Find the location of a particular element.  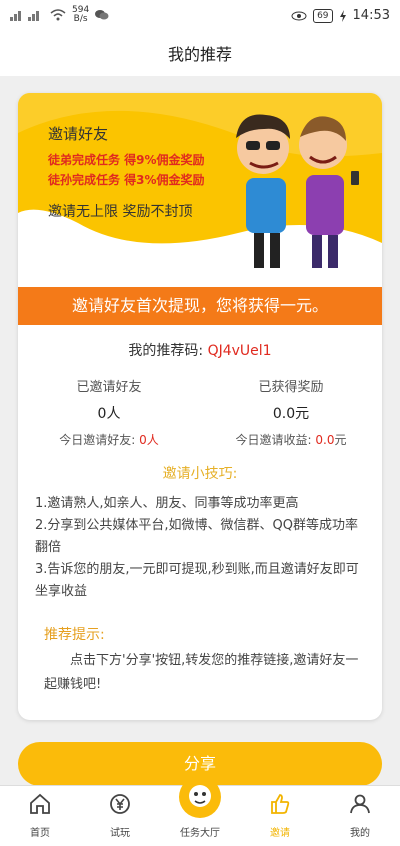

invited-value: 0人 is located at coordinates (109, 414).